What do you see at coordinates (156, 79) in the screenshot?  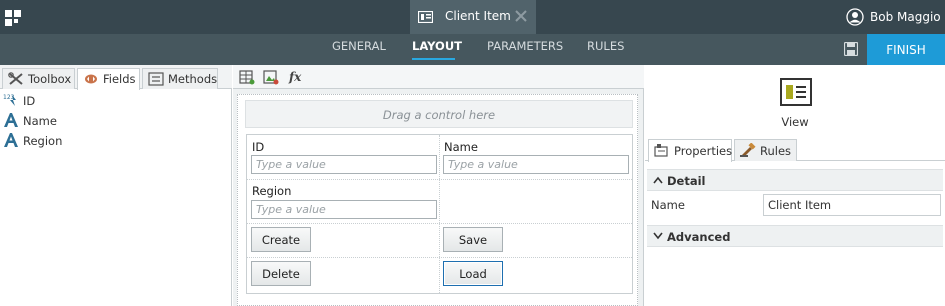 I see `methods-icon` at bounding box center [156, 79].